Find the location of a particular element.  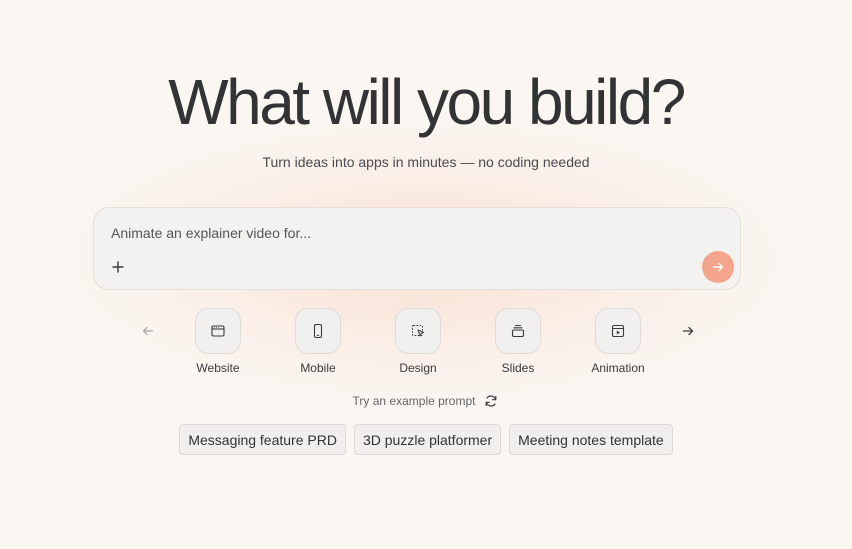

category-label: Mobile is located at coordinates (318, 368).